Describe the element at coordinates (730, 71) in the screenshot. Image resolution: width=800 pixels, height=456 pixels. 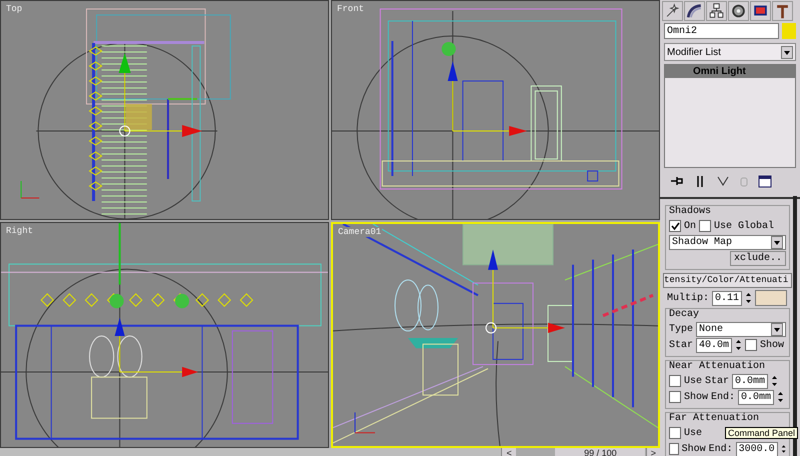
I see `stack-item: Omni Light` at that location.